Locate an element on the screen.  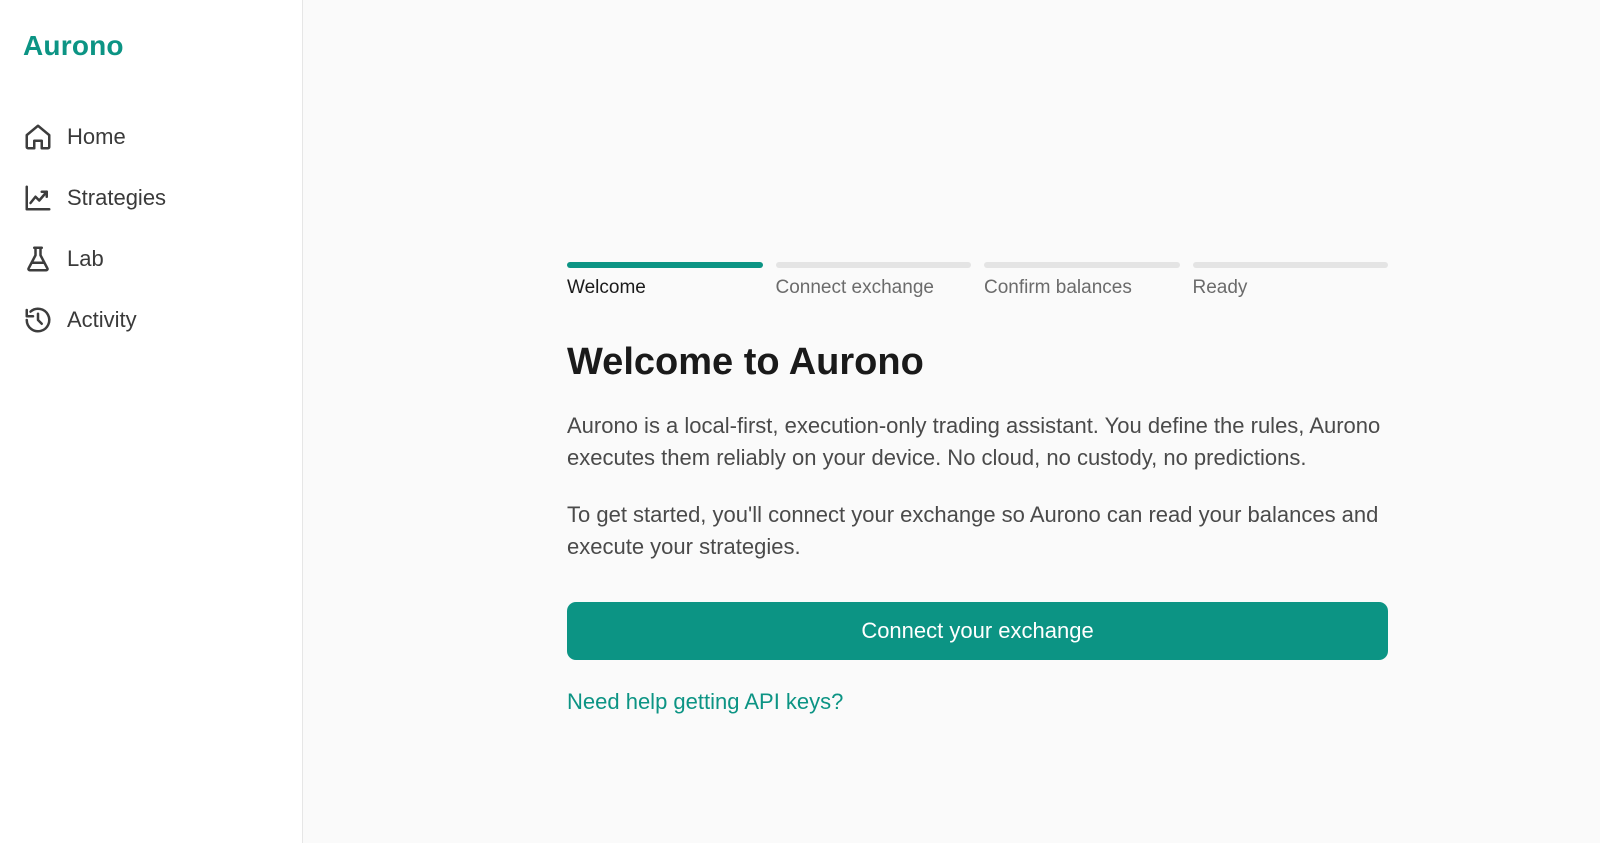
step-label: Connect exchange is located at coordinates (854, 287).